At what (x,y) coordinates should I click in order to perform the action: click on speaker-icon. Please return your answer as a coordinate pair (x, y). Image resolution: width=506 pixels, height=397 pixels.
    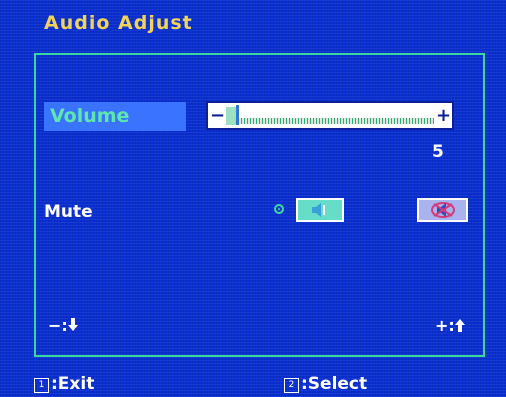
    Looking at the image, I should click on (318, 210).